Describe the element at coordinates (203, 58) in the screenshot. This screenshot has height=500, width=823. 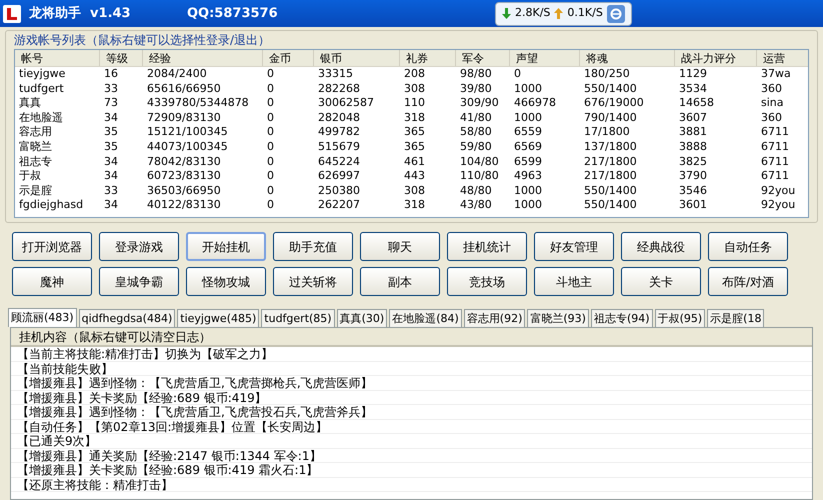
I see `column-header: 经验` at that location.